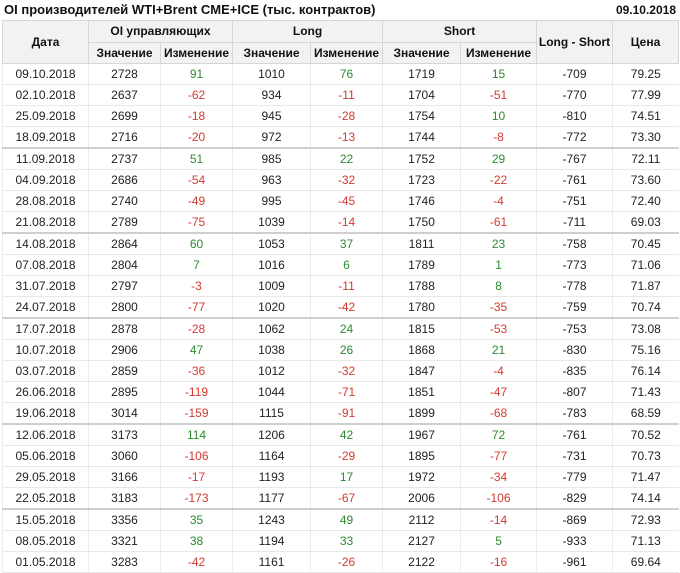 This screenshot has height=573, width=680. What do you see at coordinates (45, 498) in the screenshot?
I see `date-cell: 22.05.2018` at bounding box center [45, 498].